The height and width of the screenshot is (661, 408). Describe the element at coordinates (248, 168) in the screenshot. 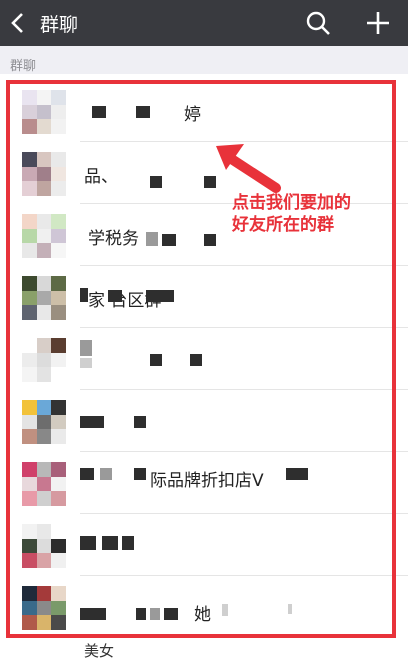

I see `pointer-arrow-icon` at that location.